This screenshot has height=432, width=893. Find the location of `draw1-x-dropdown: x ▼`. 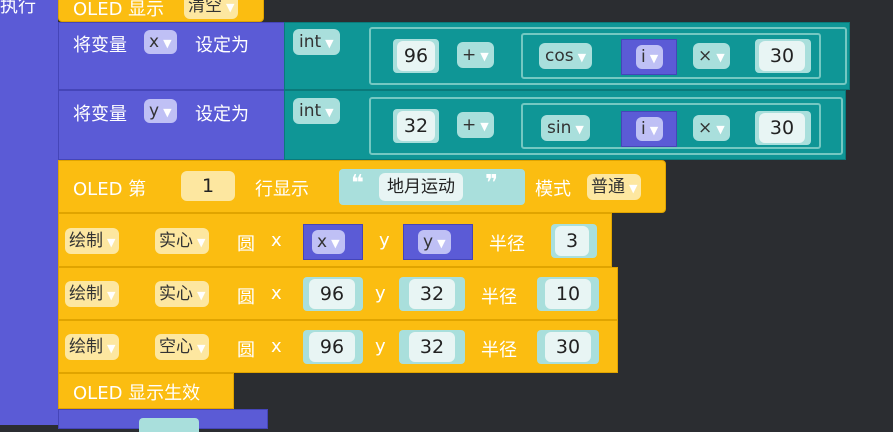

draw1-x-dropdown: x ▼ is located at coordinates (328, 242).